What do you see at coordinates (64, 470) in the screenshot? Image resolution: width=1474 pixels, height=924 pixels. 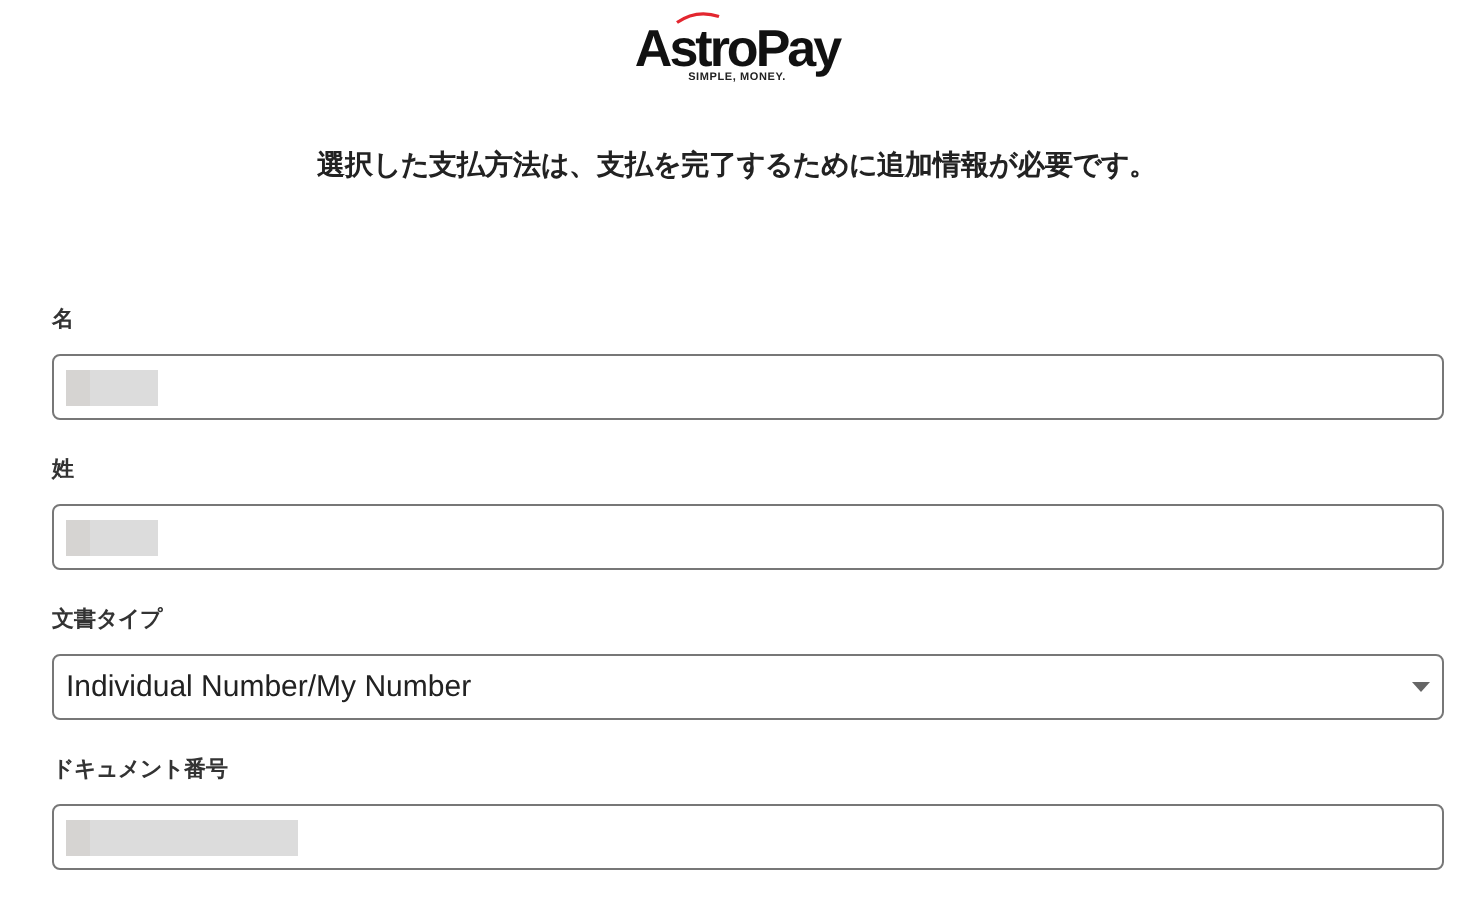 I see `field-label: 姓` at bounding box center [64, 470].